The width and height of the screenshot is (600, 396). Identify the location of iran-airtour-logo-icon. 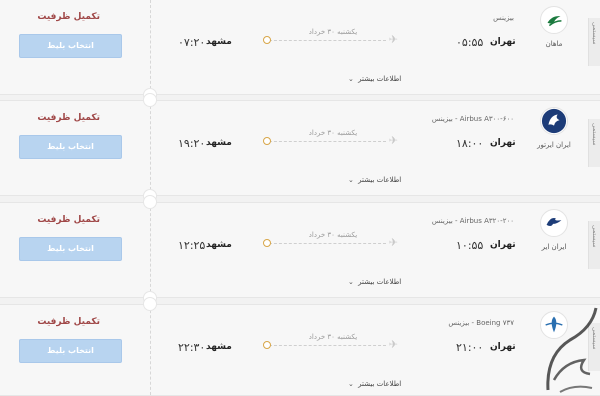
(554, 121).